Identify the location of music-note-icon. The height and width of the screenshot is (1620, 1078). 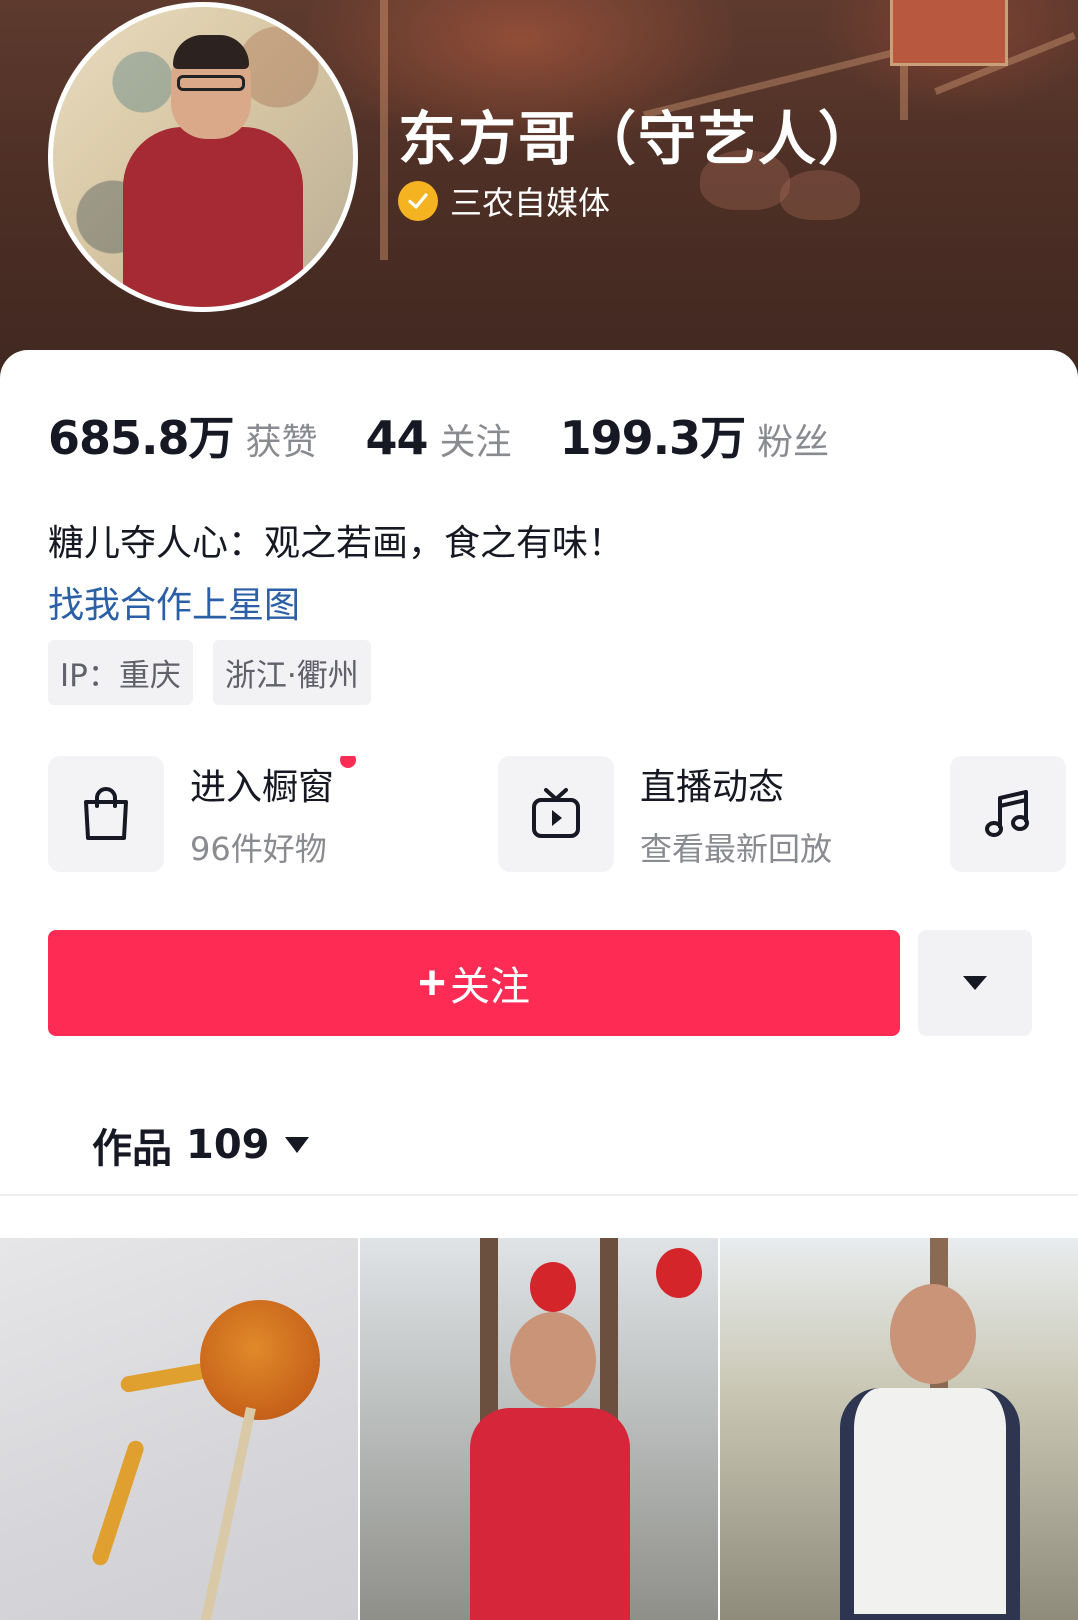
(1007, 813).